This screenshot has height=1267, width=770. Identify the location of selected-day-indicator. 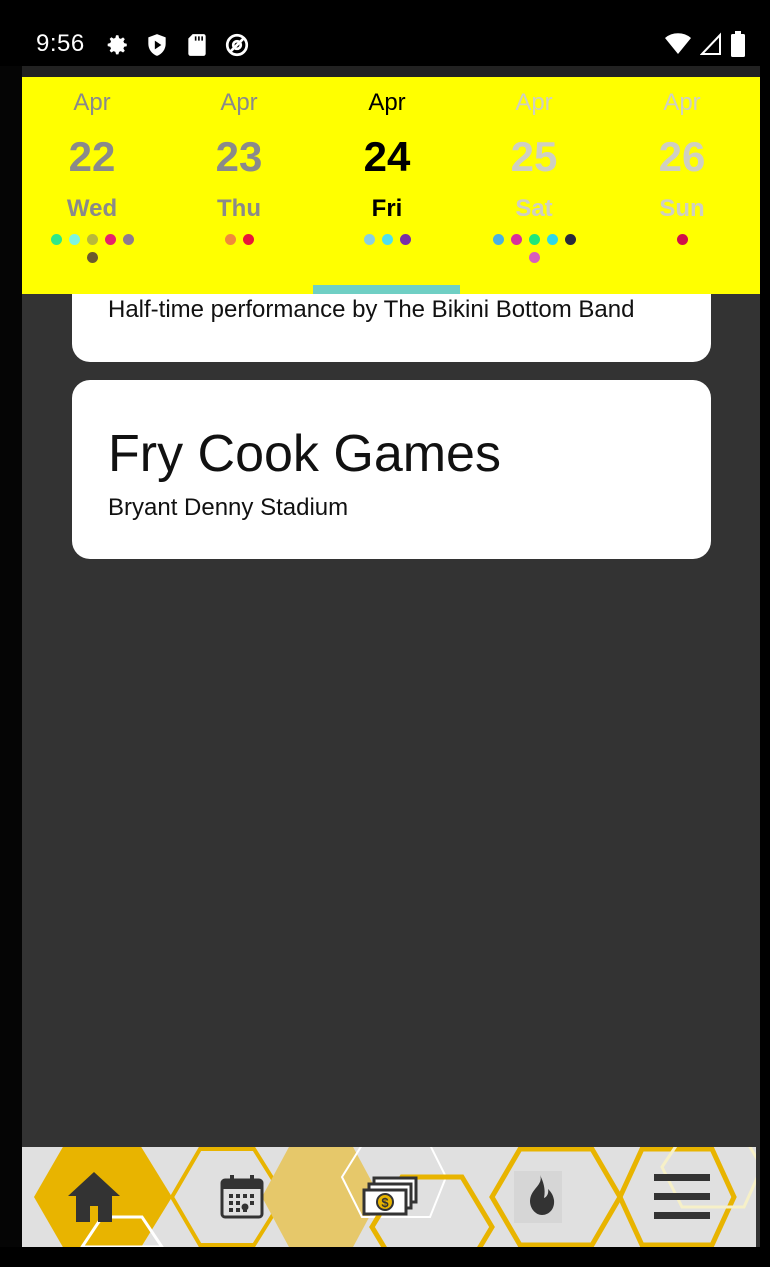
(386, 289).